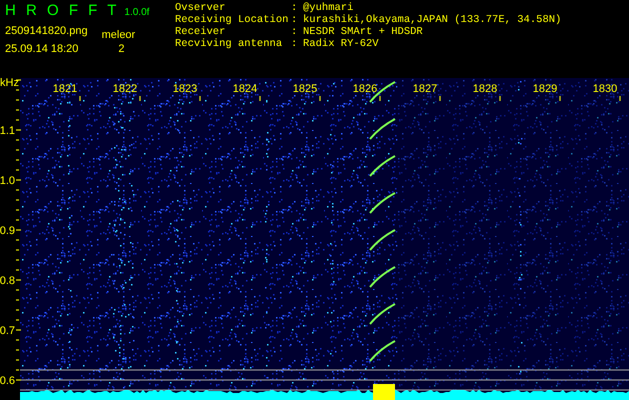 Image resolution: width=629 pixels, height=400 pixels. Describe the element at coordinates (305, 89) in the screenshot. I see `time-label: 1825` at that location.